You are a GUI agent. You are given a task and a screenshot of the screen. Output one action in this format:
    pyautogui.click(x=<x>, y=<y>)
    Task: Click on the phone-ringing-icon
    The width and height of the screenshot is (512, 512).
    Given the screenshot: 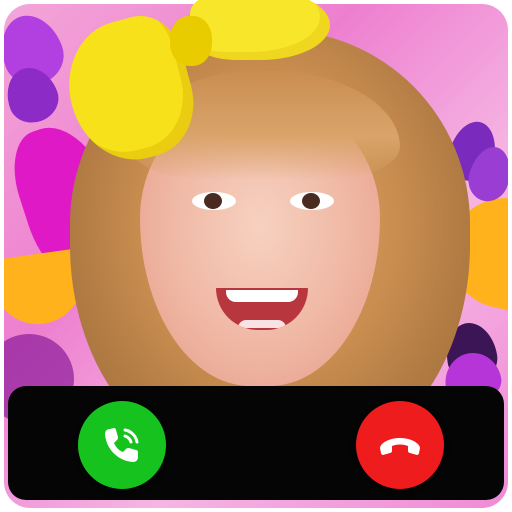 What is the action you would take?
    pyautogui.click(x=122, y=445)
    